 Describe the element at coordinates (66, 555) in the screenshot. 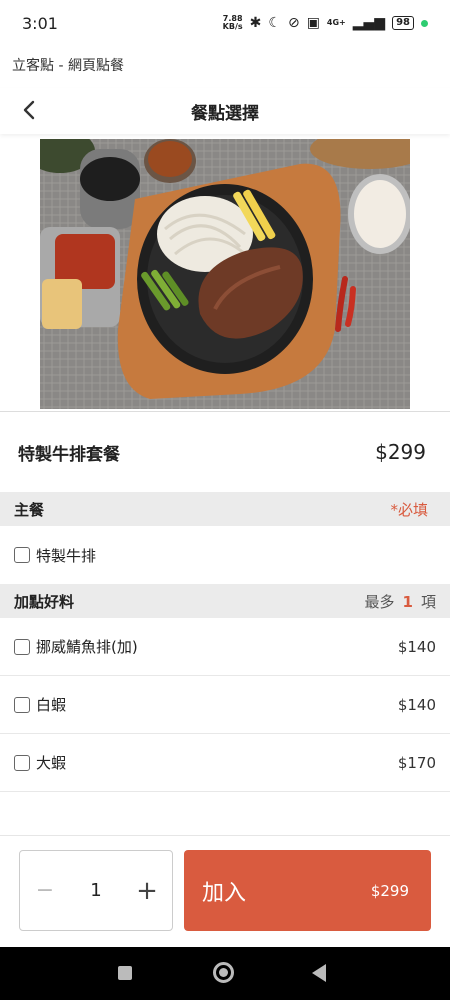

I see `option-label: 特製牛排` at that location.